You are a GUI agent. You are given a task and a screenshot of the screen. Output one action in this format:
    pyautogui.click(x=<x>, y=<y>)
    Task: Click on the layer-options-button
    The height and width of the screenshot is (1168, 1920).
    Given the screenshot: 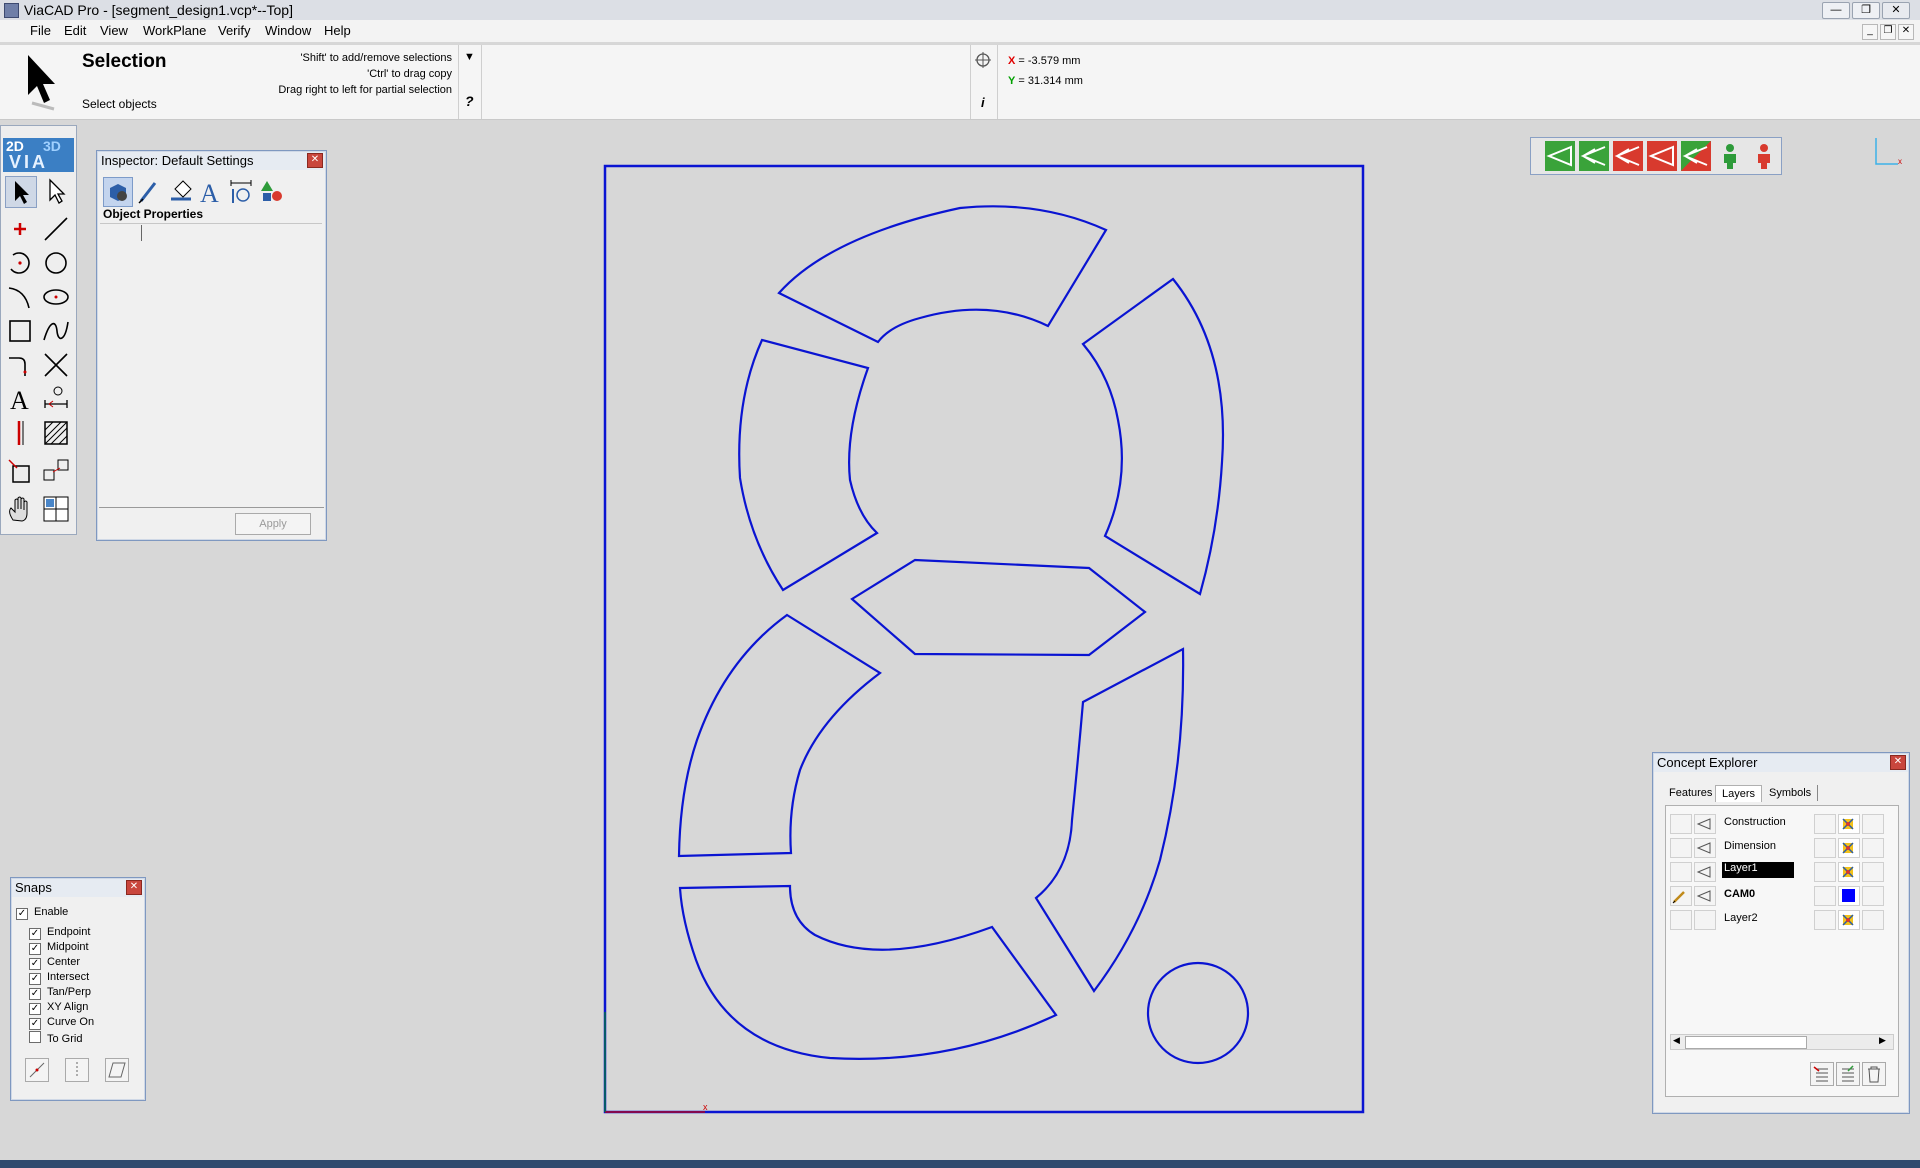 What is the action you would take?
    pyautogui.click(x=1848, y=1074)
    